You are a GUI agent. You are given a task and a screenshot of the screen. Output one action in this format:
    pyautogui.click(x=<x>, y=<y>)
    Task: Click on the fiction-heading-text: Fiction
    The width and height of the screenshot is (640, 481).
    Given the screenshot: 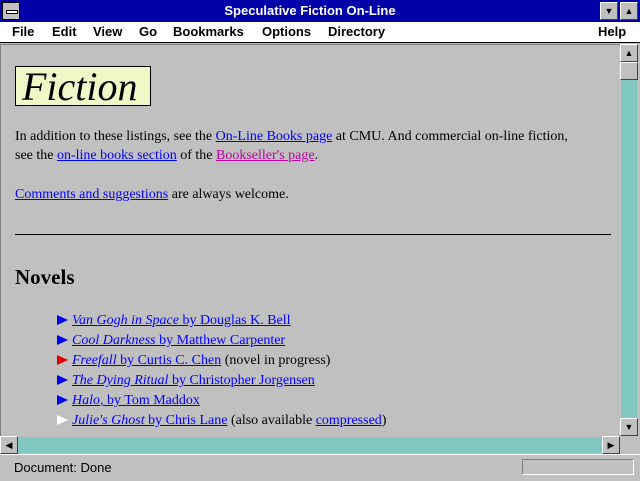 What is the action you would take?
    pyautogui.click(x=80, y=86)
    